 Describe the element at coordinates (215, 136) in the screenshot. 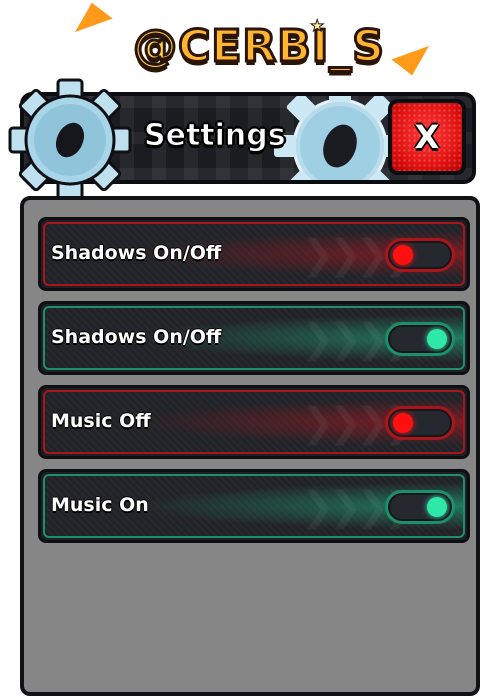

I see `page-title: Settings` at that location.